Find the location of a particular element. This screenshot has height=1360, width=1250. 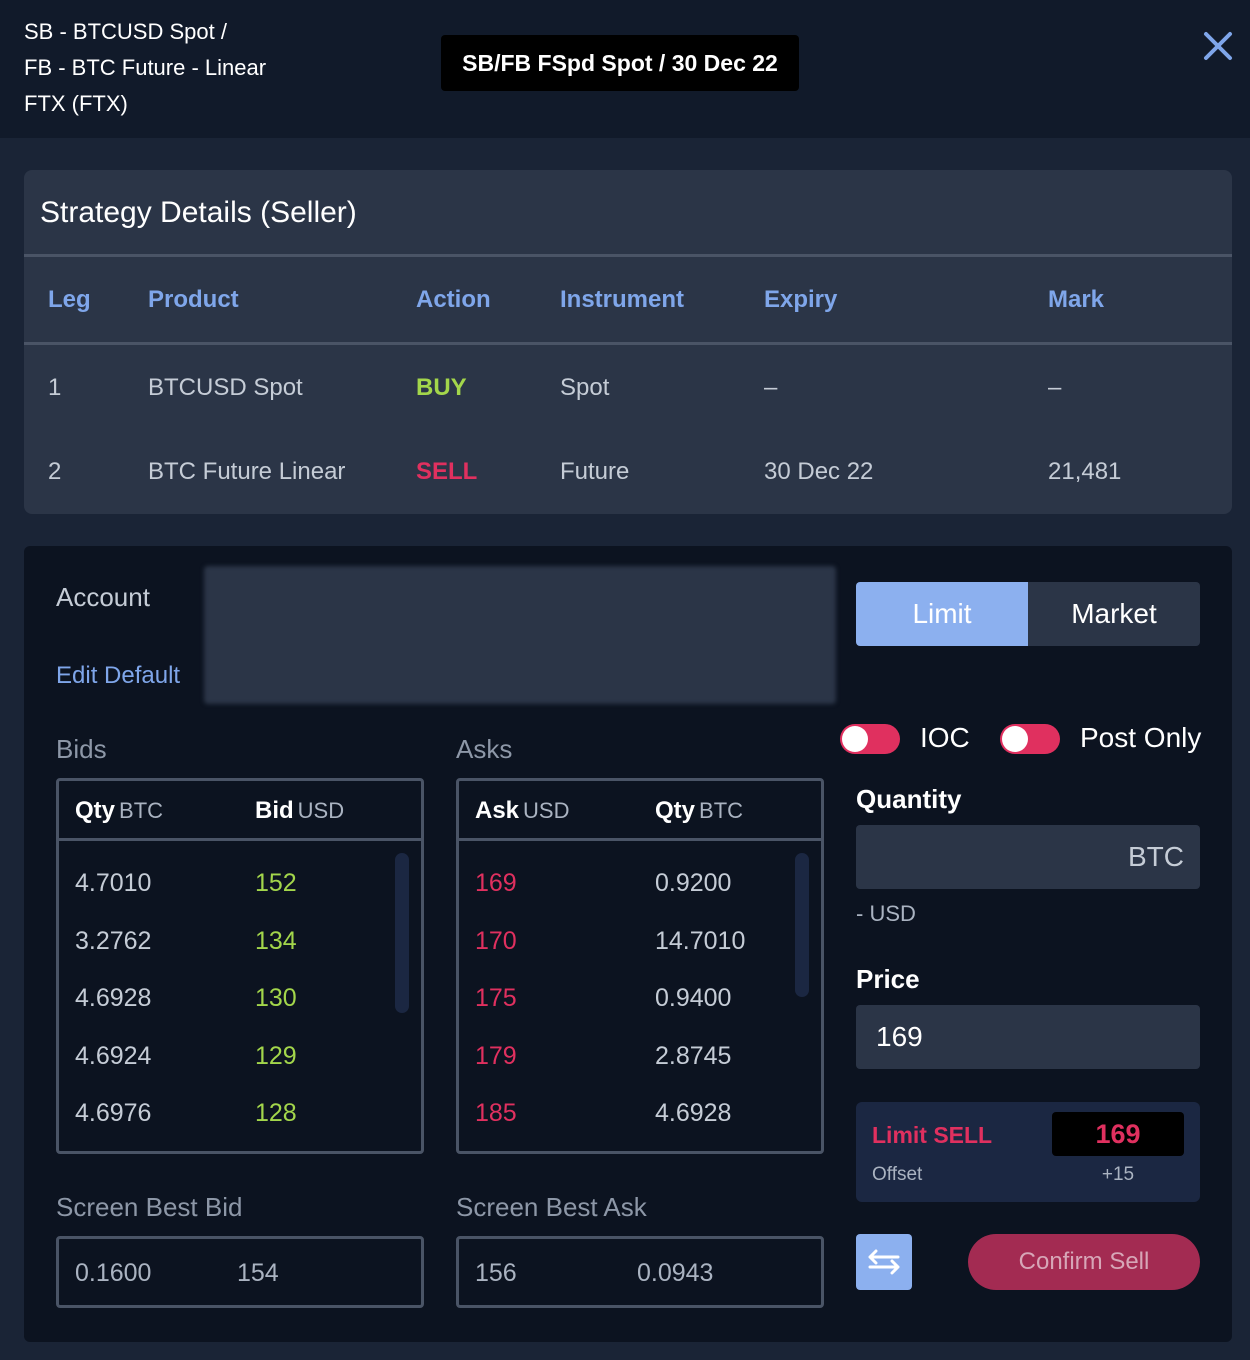

bids-price-header: Bid USD is located at coordinates (300, 810).